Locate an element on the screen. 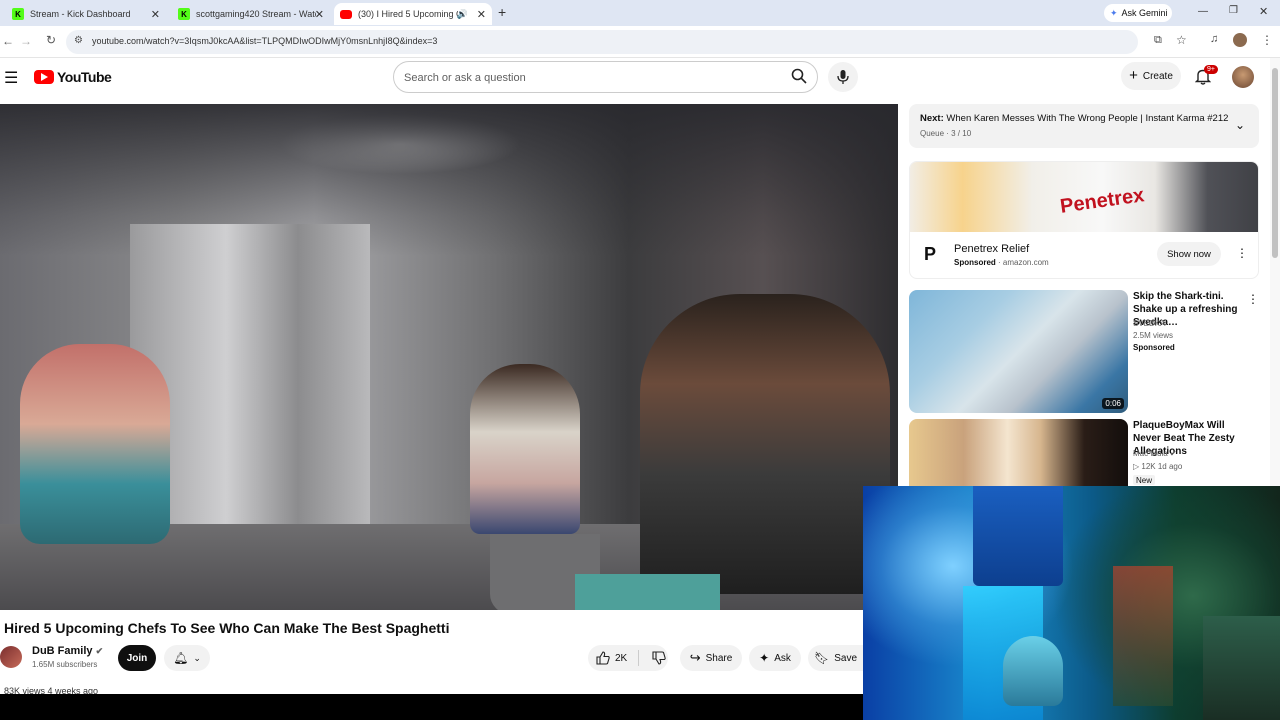  subscriber-count: 1.65M subscribers is located at coordinates (65, 664).